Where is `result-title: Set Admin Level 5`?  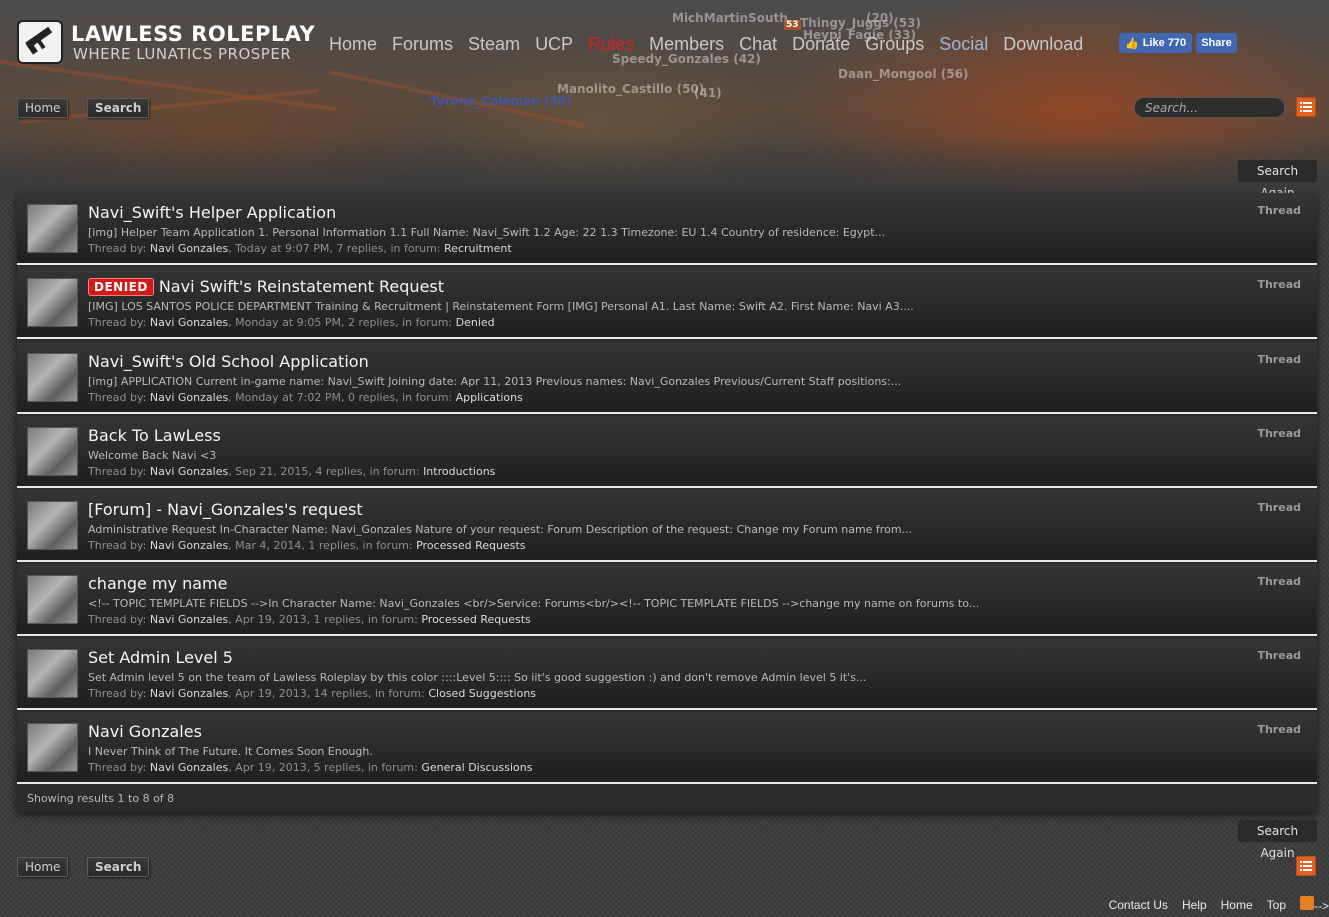
result-title: Set Admin Level 5 is located at coordinates (160, 657).